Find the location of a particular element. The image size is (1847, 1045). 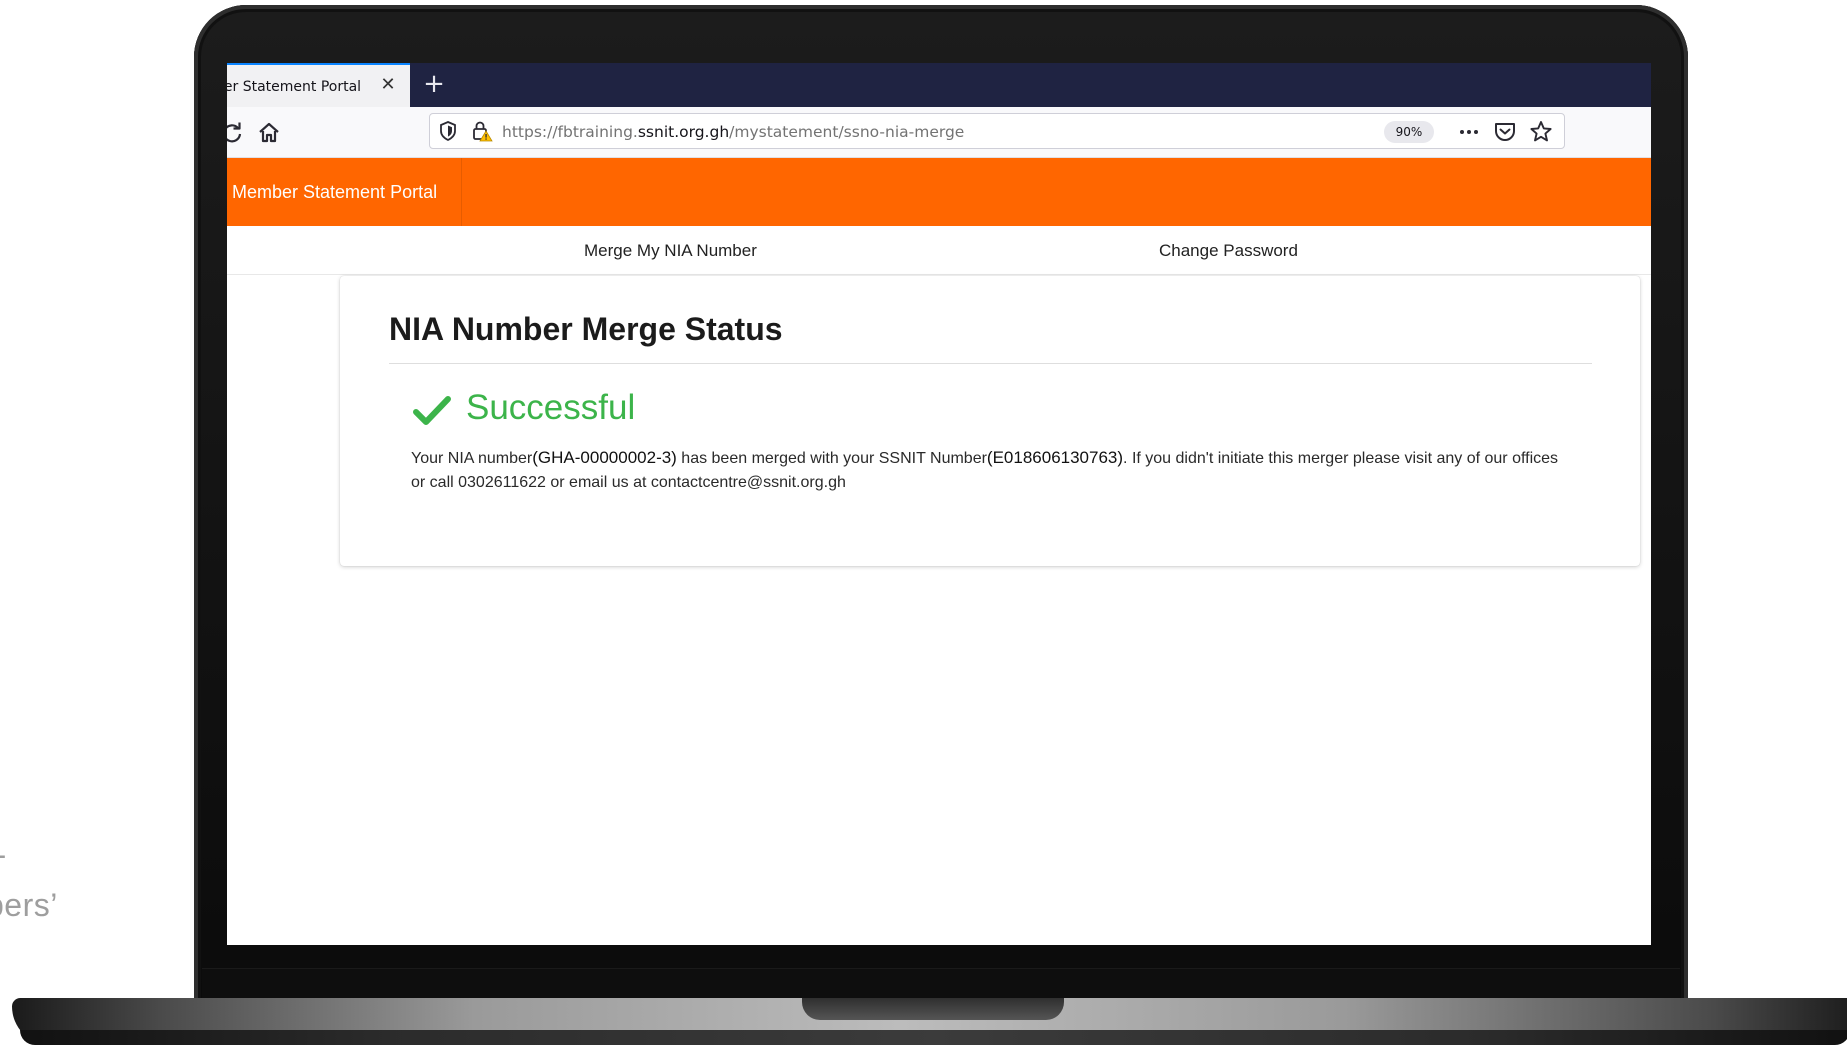

site-header: IT Member Statement Portal is located at coordinates (939, 192).